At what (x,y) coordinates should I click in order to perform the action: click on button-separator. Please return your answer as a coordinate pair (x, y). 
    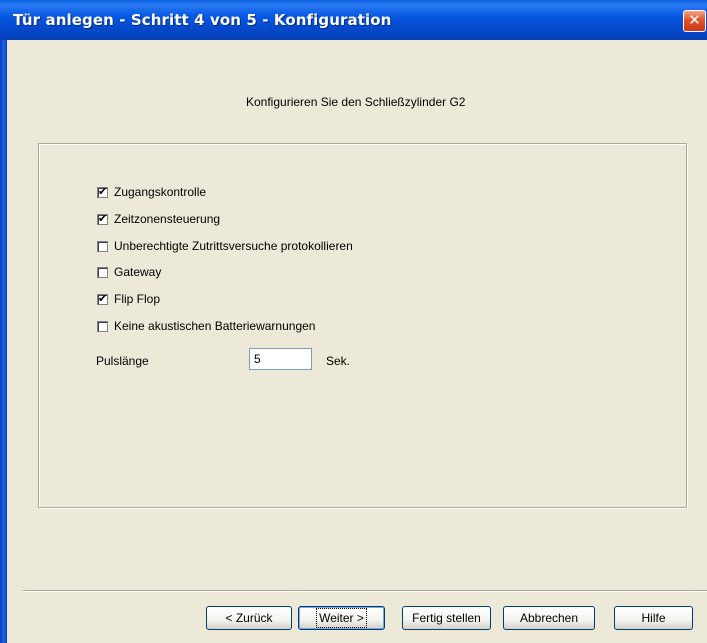
    Looking at the image, I should click on (365, 591).